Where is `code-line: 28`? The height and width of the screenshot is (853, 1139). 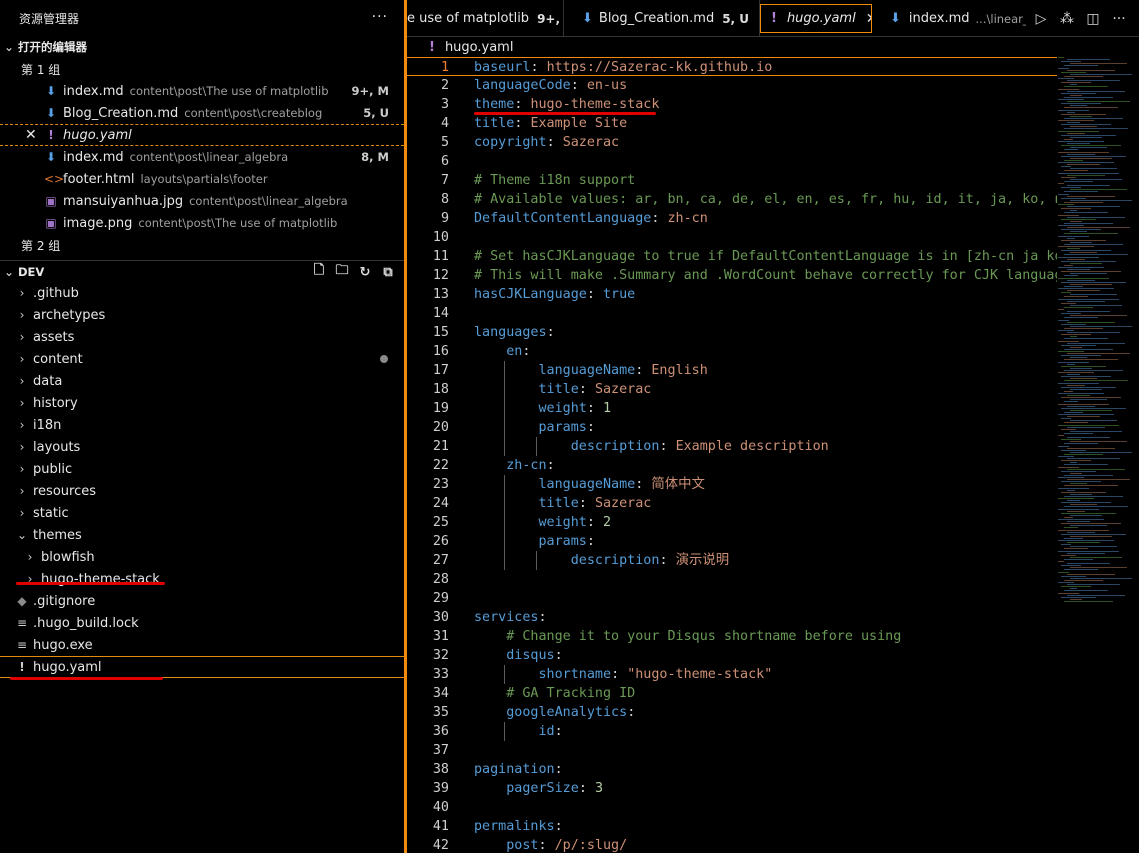
code-line: 28 is located at coordinates (732, 579).